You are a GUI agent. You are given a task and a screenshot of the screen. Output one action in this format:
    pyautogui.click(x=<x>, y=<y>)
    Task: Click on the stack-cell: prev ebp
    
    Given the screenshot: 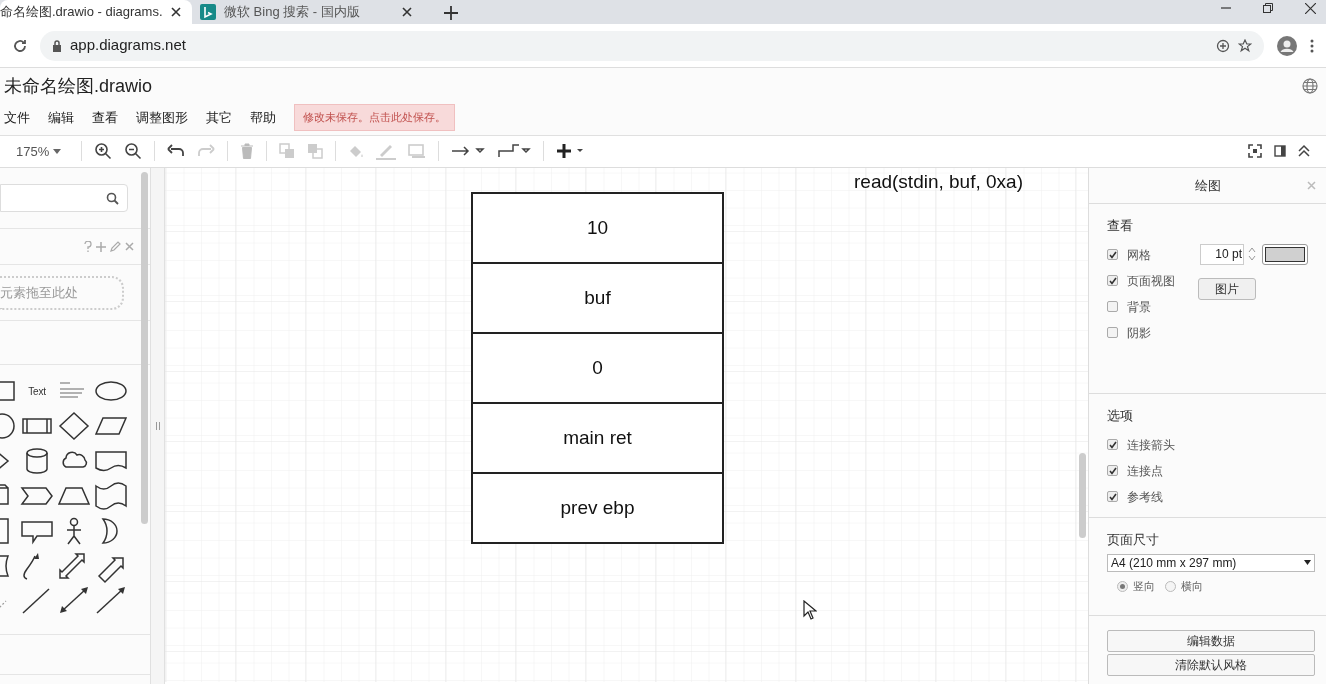 What is the action you would take?
    pyautogui.click(x=597, y=508)
    